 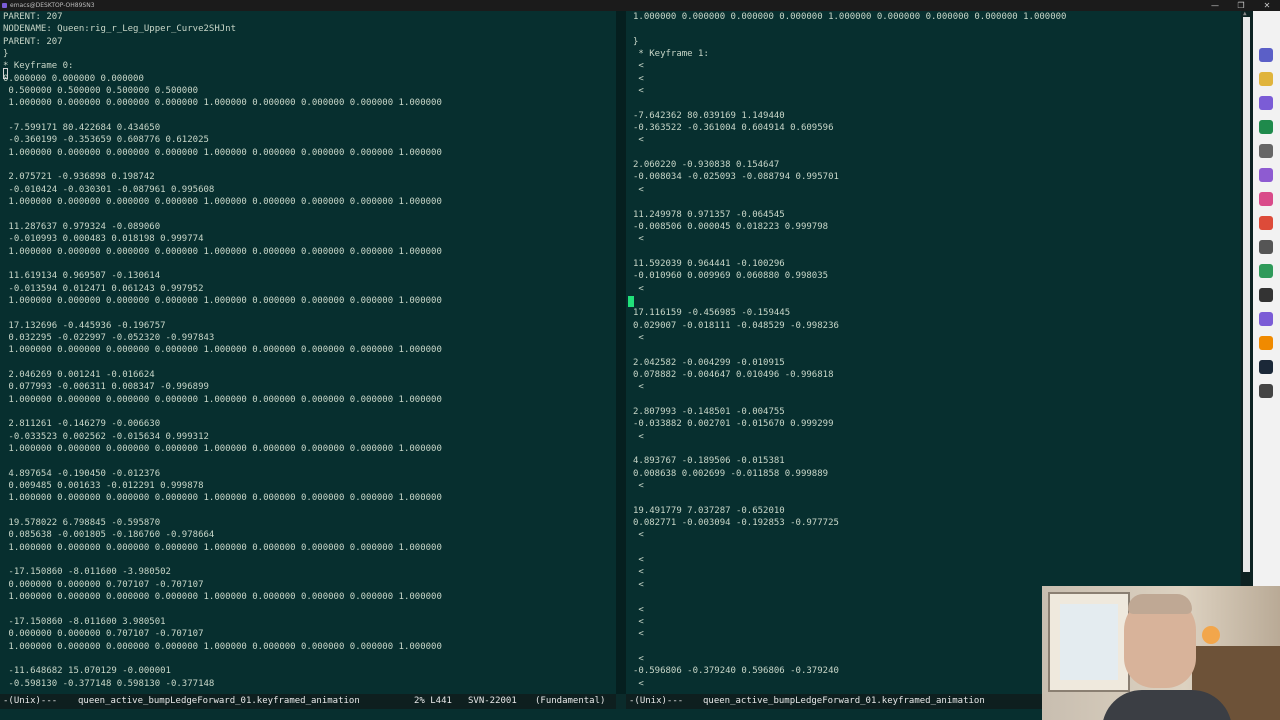 What do you see at coordinates (849, 177) in the screenshot?
I see `right-pane-line: -0.008034 -0.025093 -0.088794 0.995701` at bounding box center [849, 177].